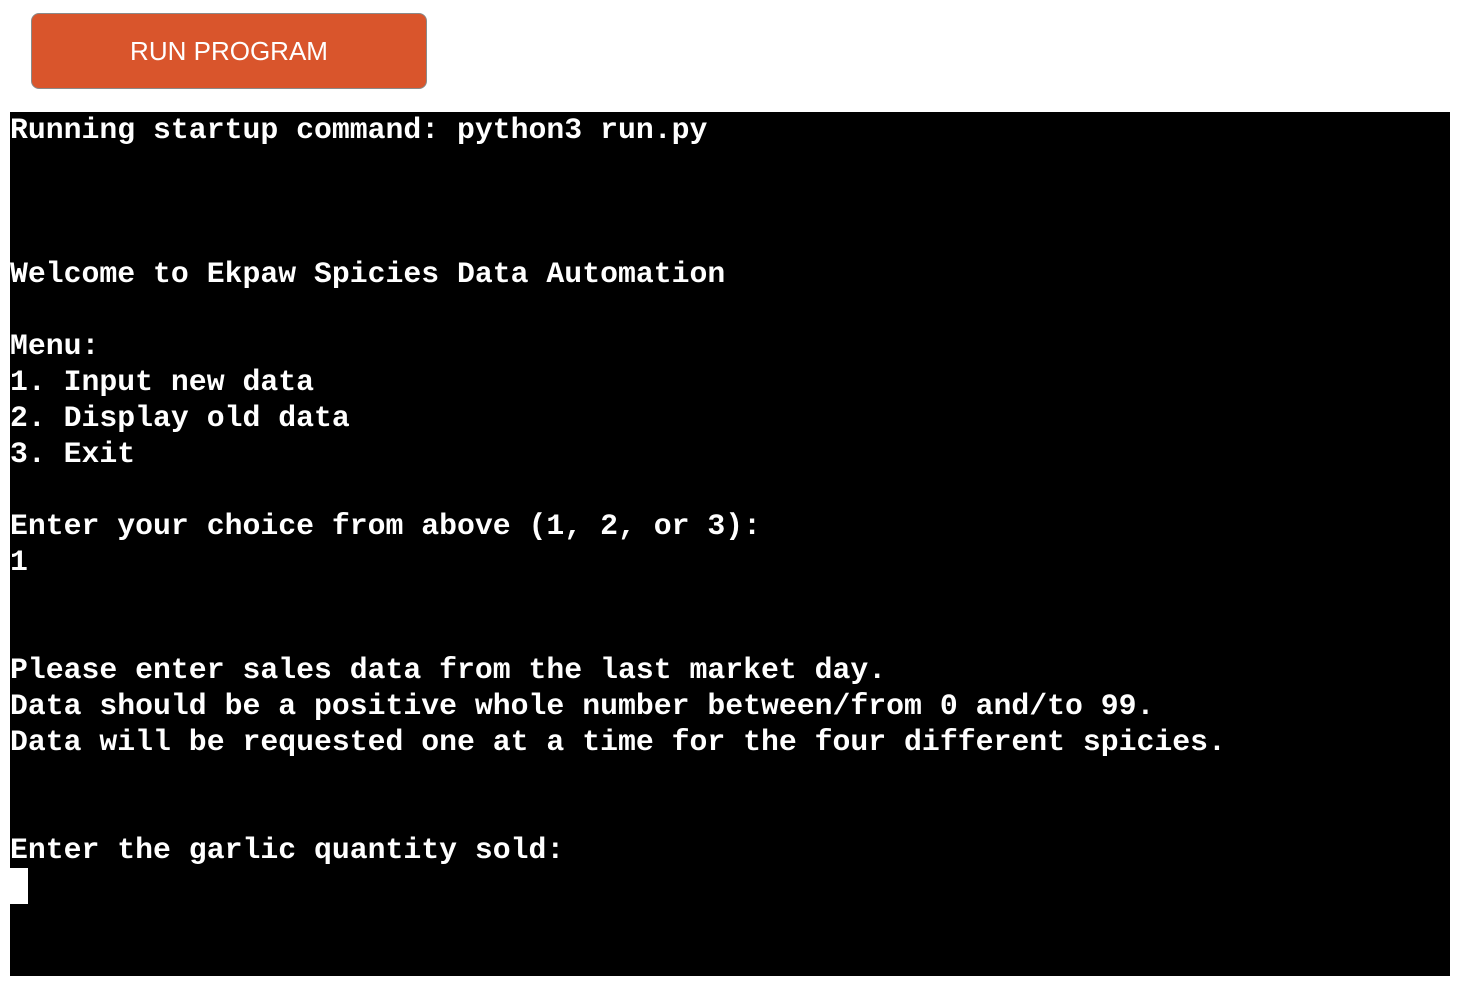  Describe the element at coordinates (19, 562) in the screenshot. I see `terminal-line: 1` at that location.